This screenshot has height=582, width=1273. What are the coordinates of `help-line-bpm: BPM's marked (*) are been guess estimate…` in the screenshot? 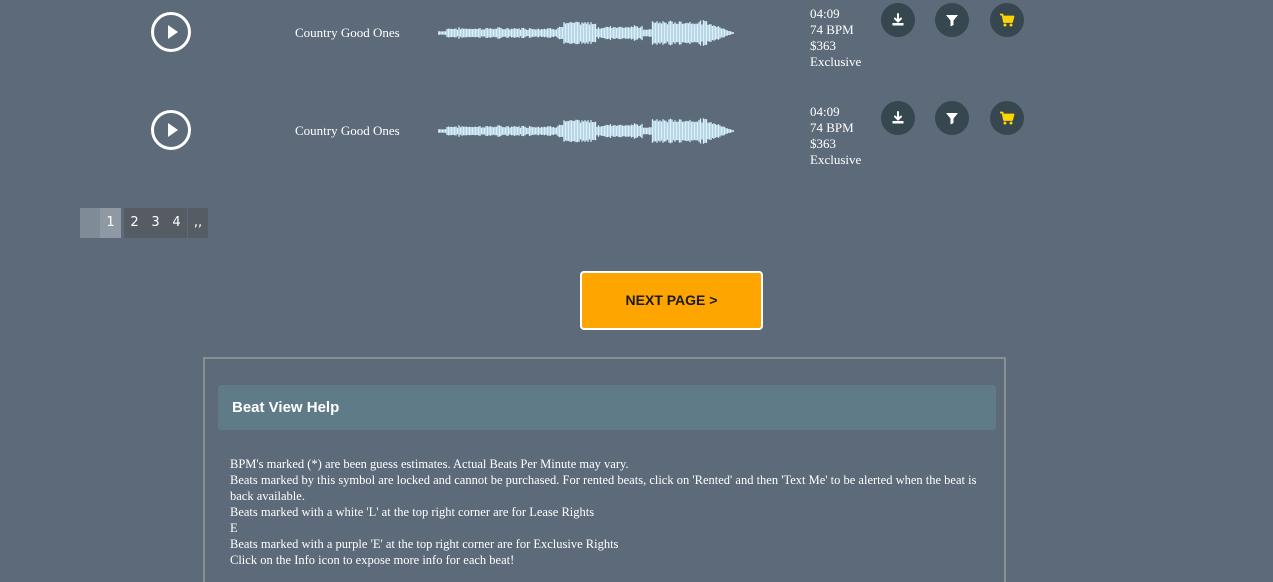 It's located at (429, 464).